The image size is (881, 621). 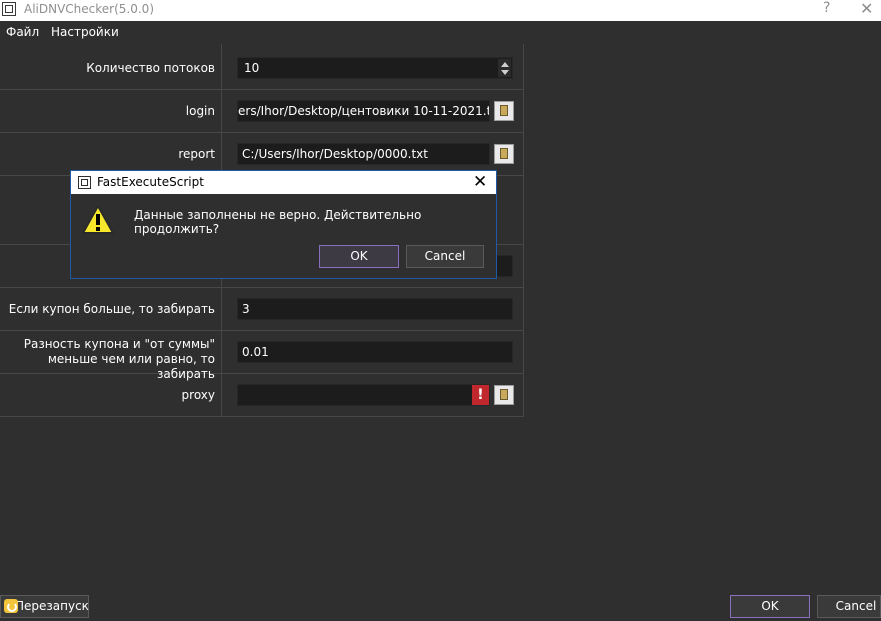 What do you see at coordinates (440, 10) in the screenshot?
I see `window-titlebar: AliDNVChecker(5.0.0) ? ✕` at bounding box center [440, 10].